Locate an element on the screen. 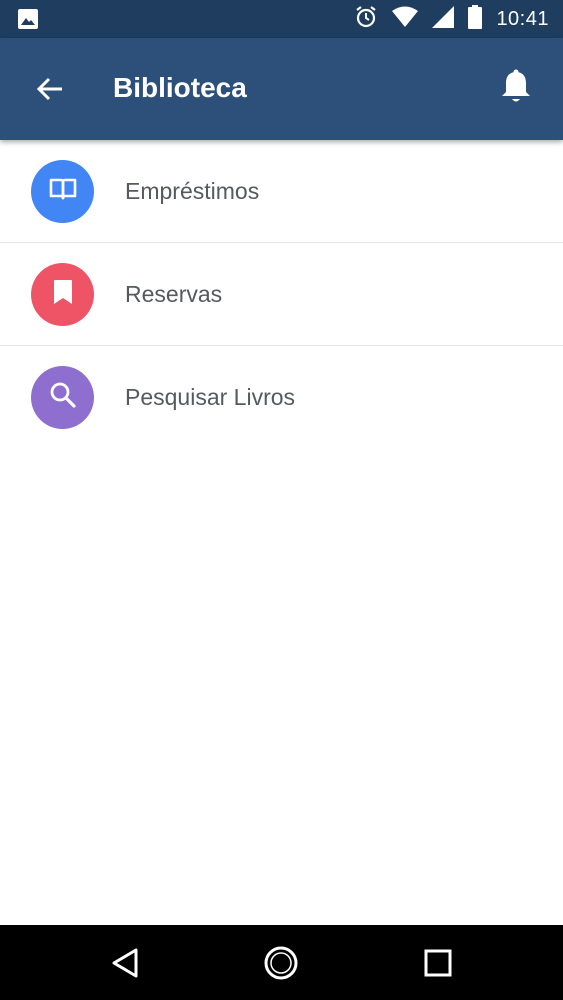 The height and width of the screenshot is (1000, 563). wifi-icon is located at coordinates (405, 19).